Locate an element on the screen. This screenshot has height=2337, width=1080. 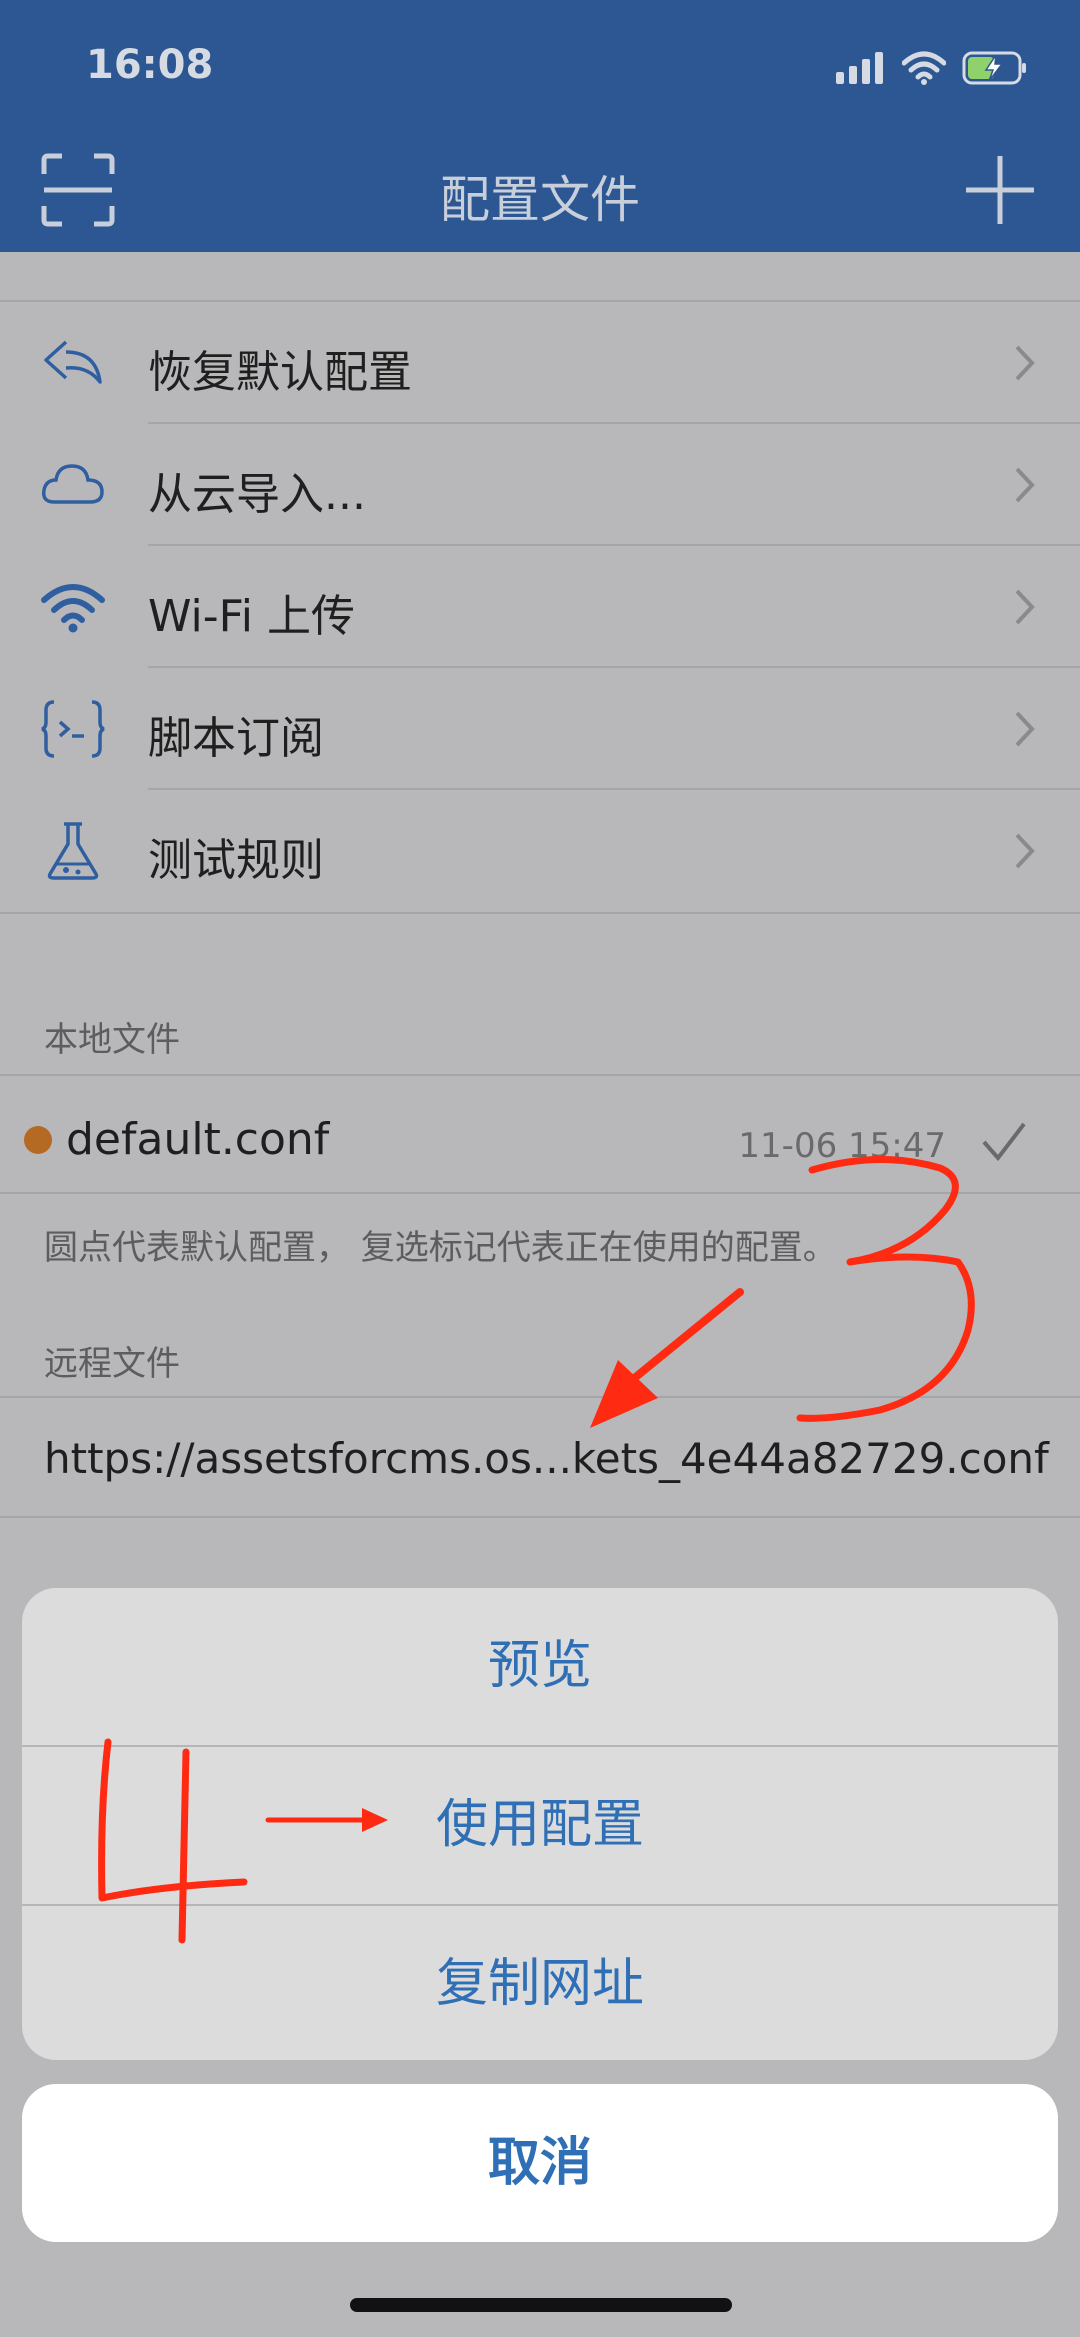
menu-item-restore-default: 恢复默认配置 is located at coordinates (540, 363).